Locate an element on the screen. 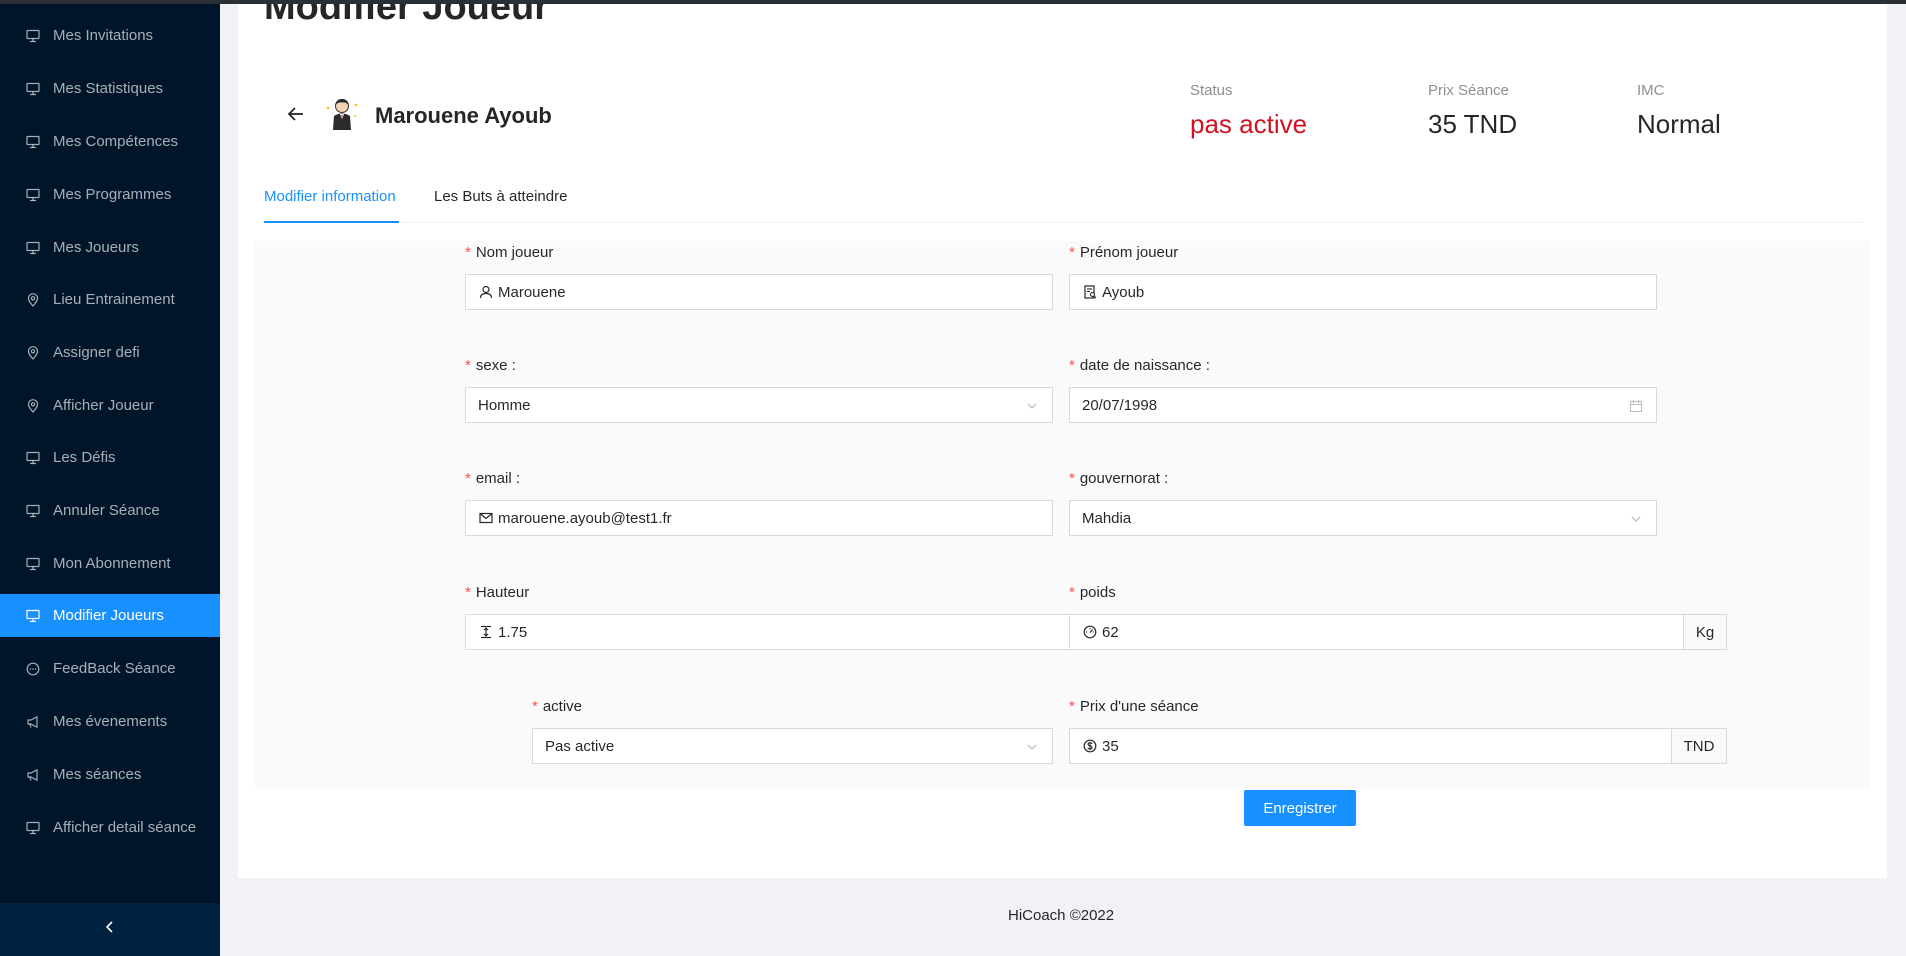  stat-prix-seance: Prix Séance 35 TND is located at coordinates (1472, 111).